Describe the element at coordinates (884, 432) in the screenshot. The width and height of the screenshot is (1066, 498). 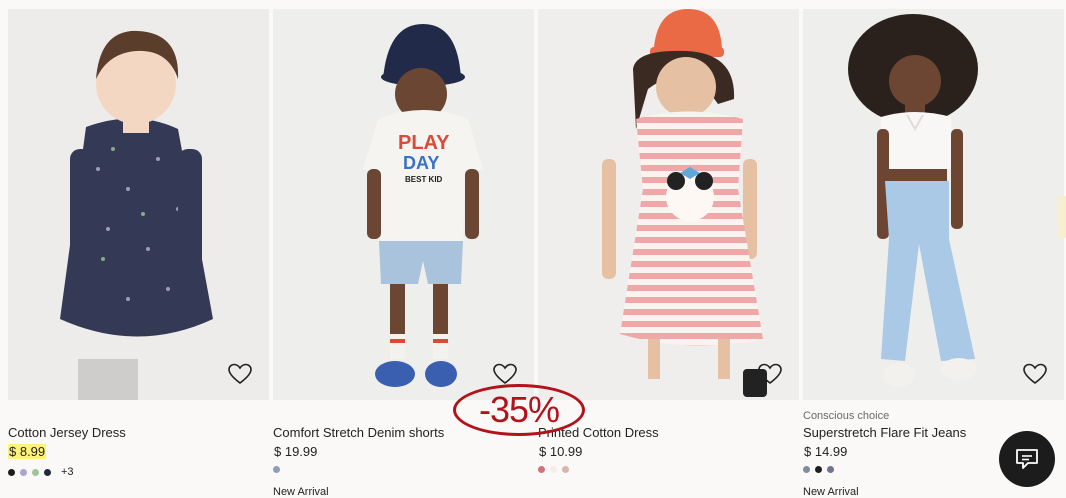
I see `product-name: Superstretch Flare Fit Jeans` at that location.